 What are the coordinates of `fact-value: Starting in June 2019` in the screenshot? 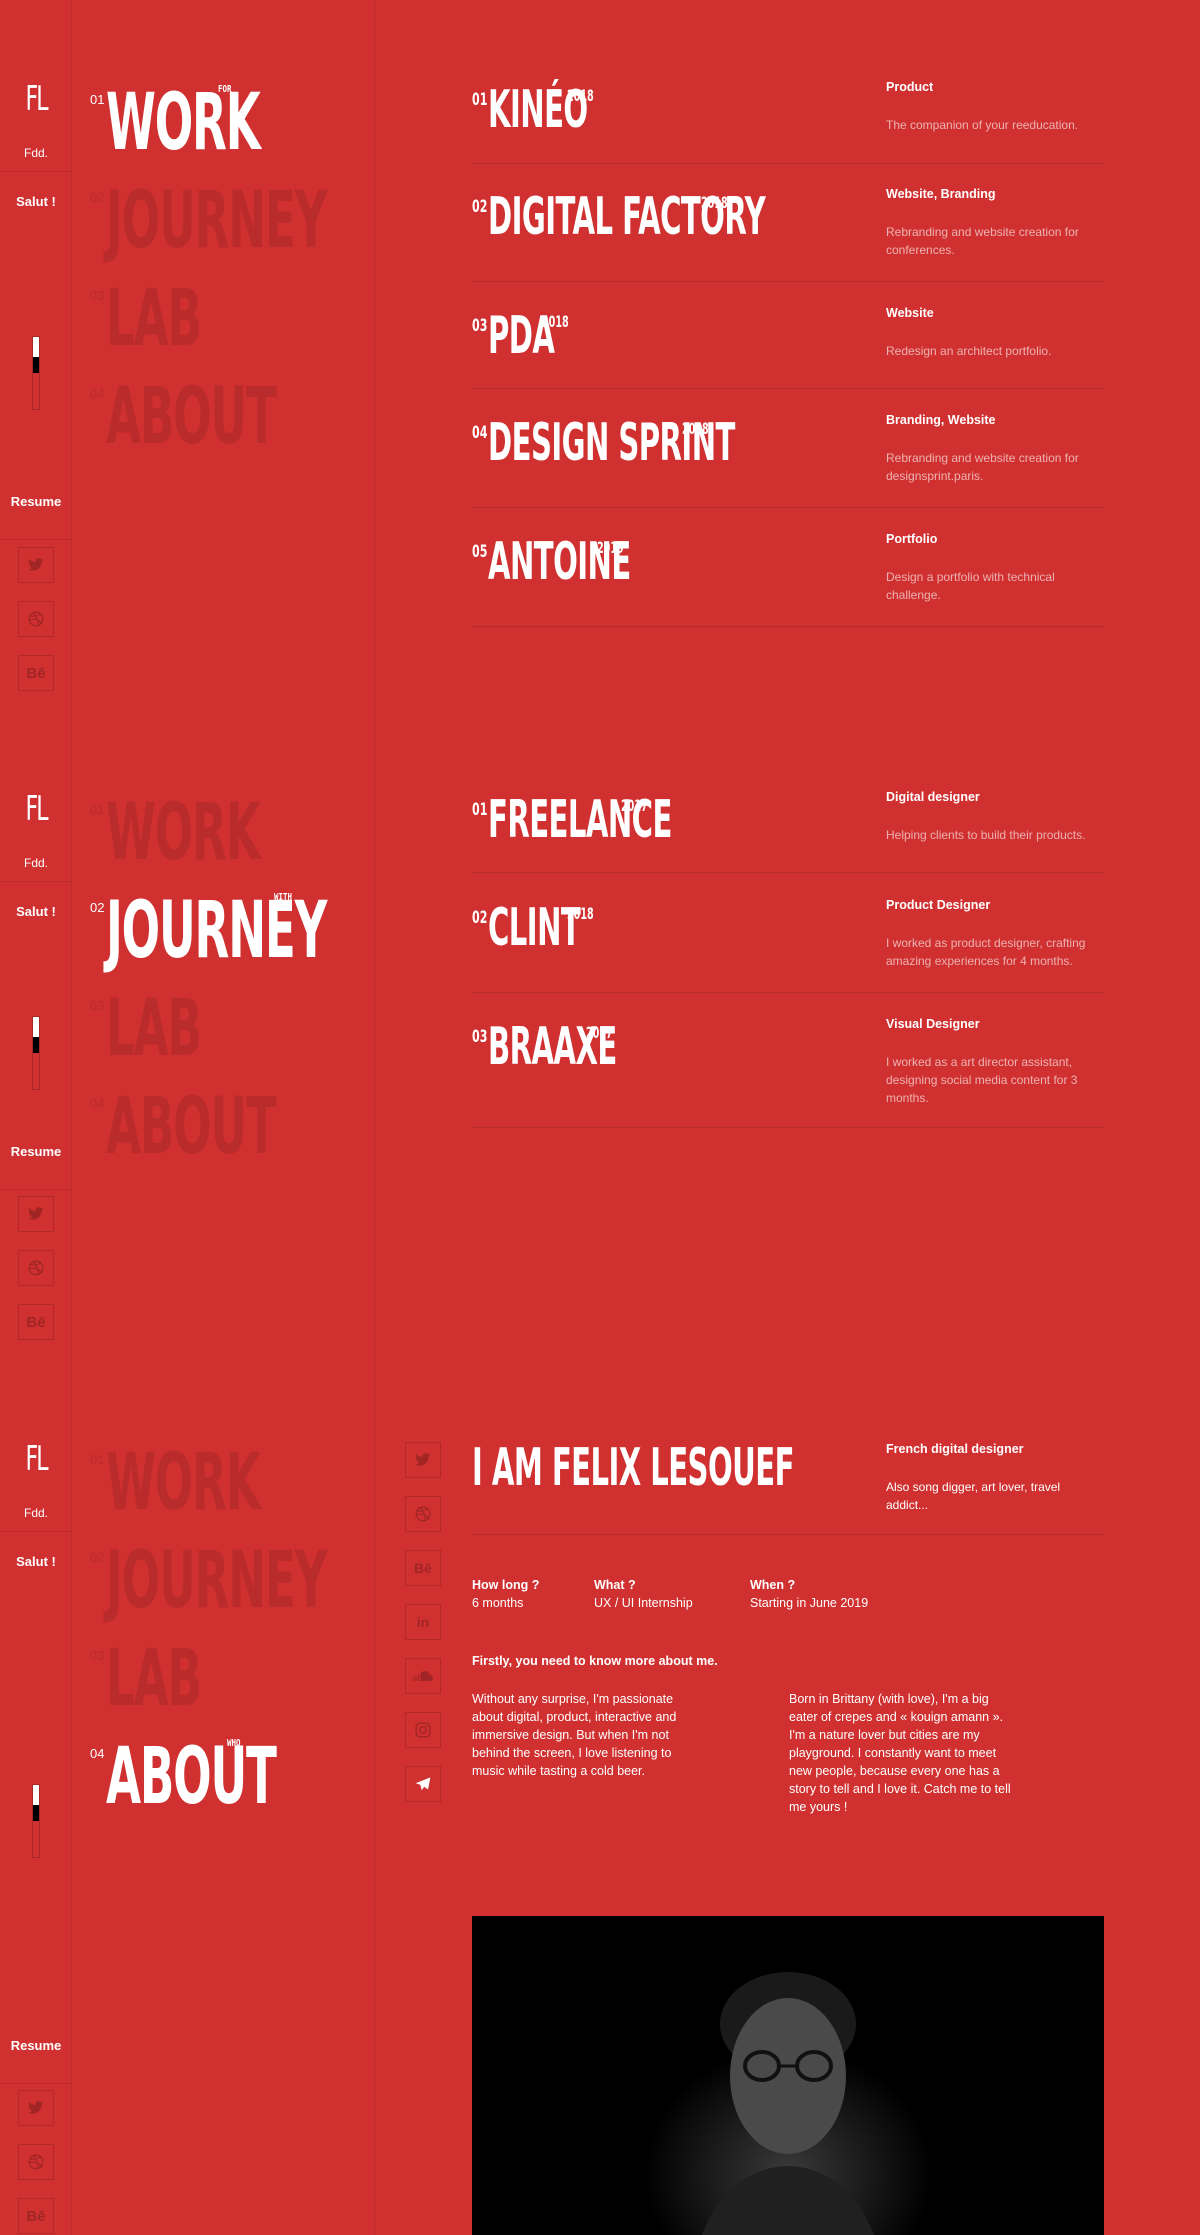 It's located at (809, 1603).